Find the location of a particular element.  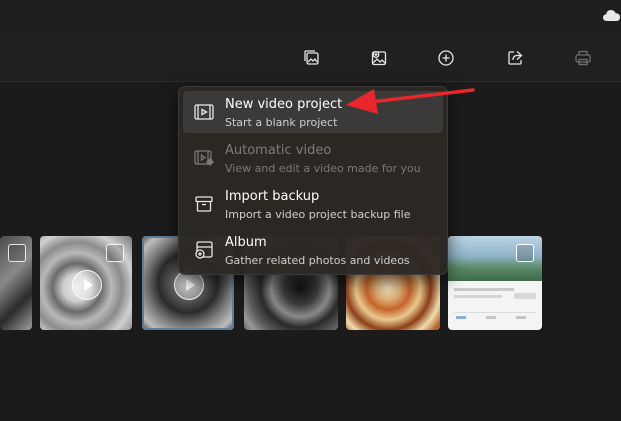

share-button is located at coordinates (515, 58).